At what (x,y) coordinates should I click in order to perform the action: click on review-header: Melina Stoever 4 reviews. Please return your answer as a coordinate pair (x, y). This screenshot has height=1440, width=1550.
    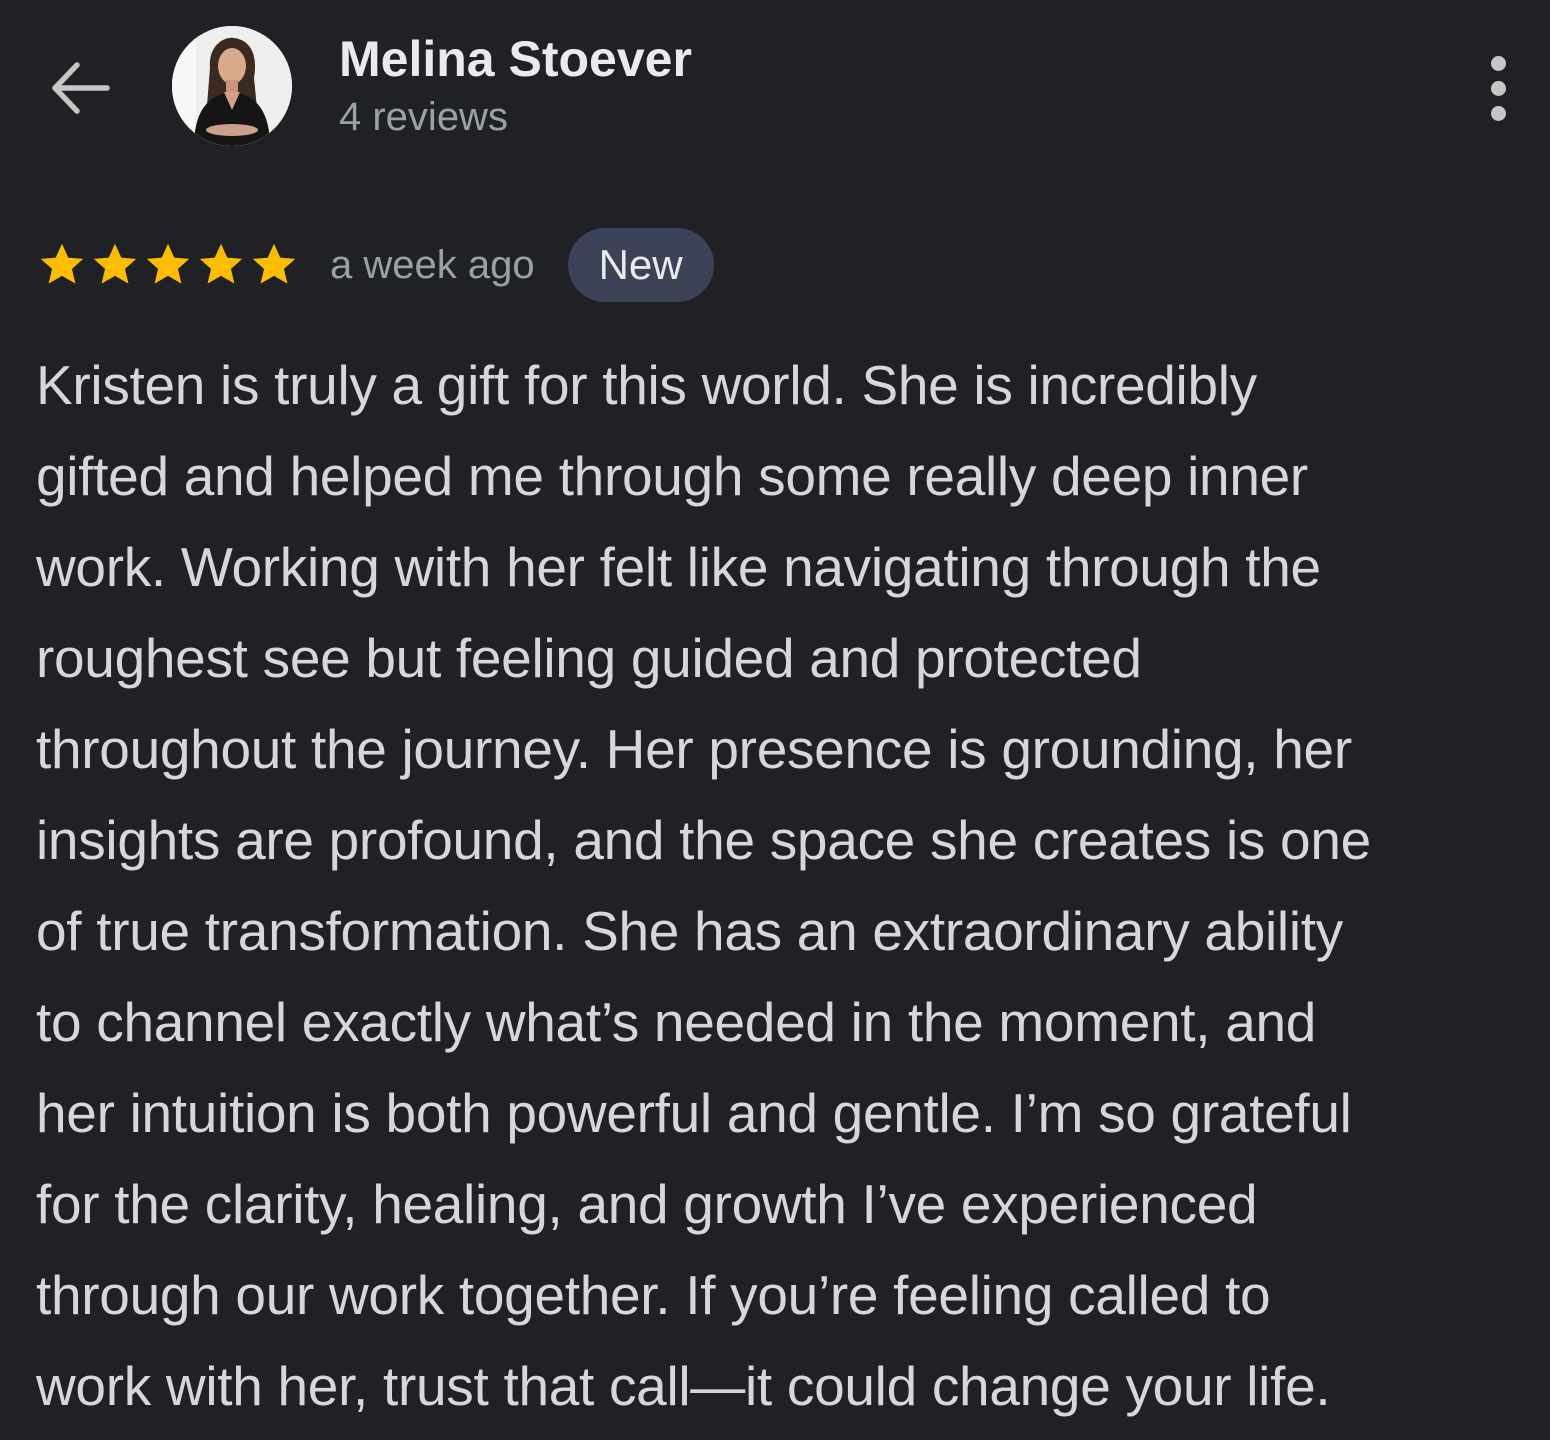
    Looking at the image, I should click on (775, 85).